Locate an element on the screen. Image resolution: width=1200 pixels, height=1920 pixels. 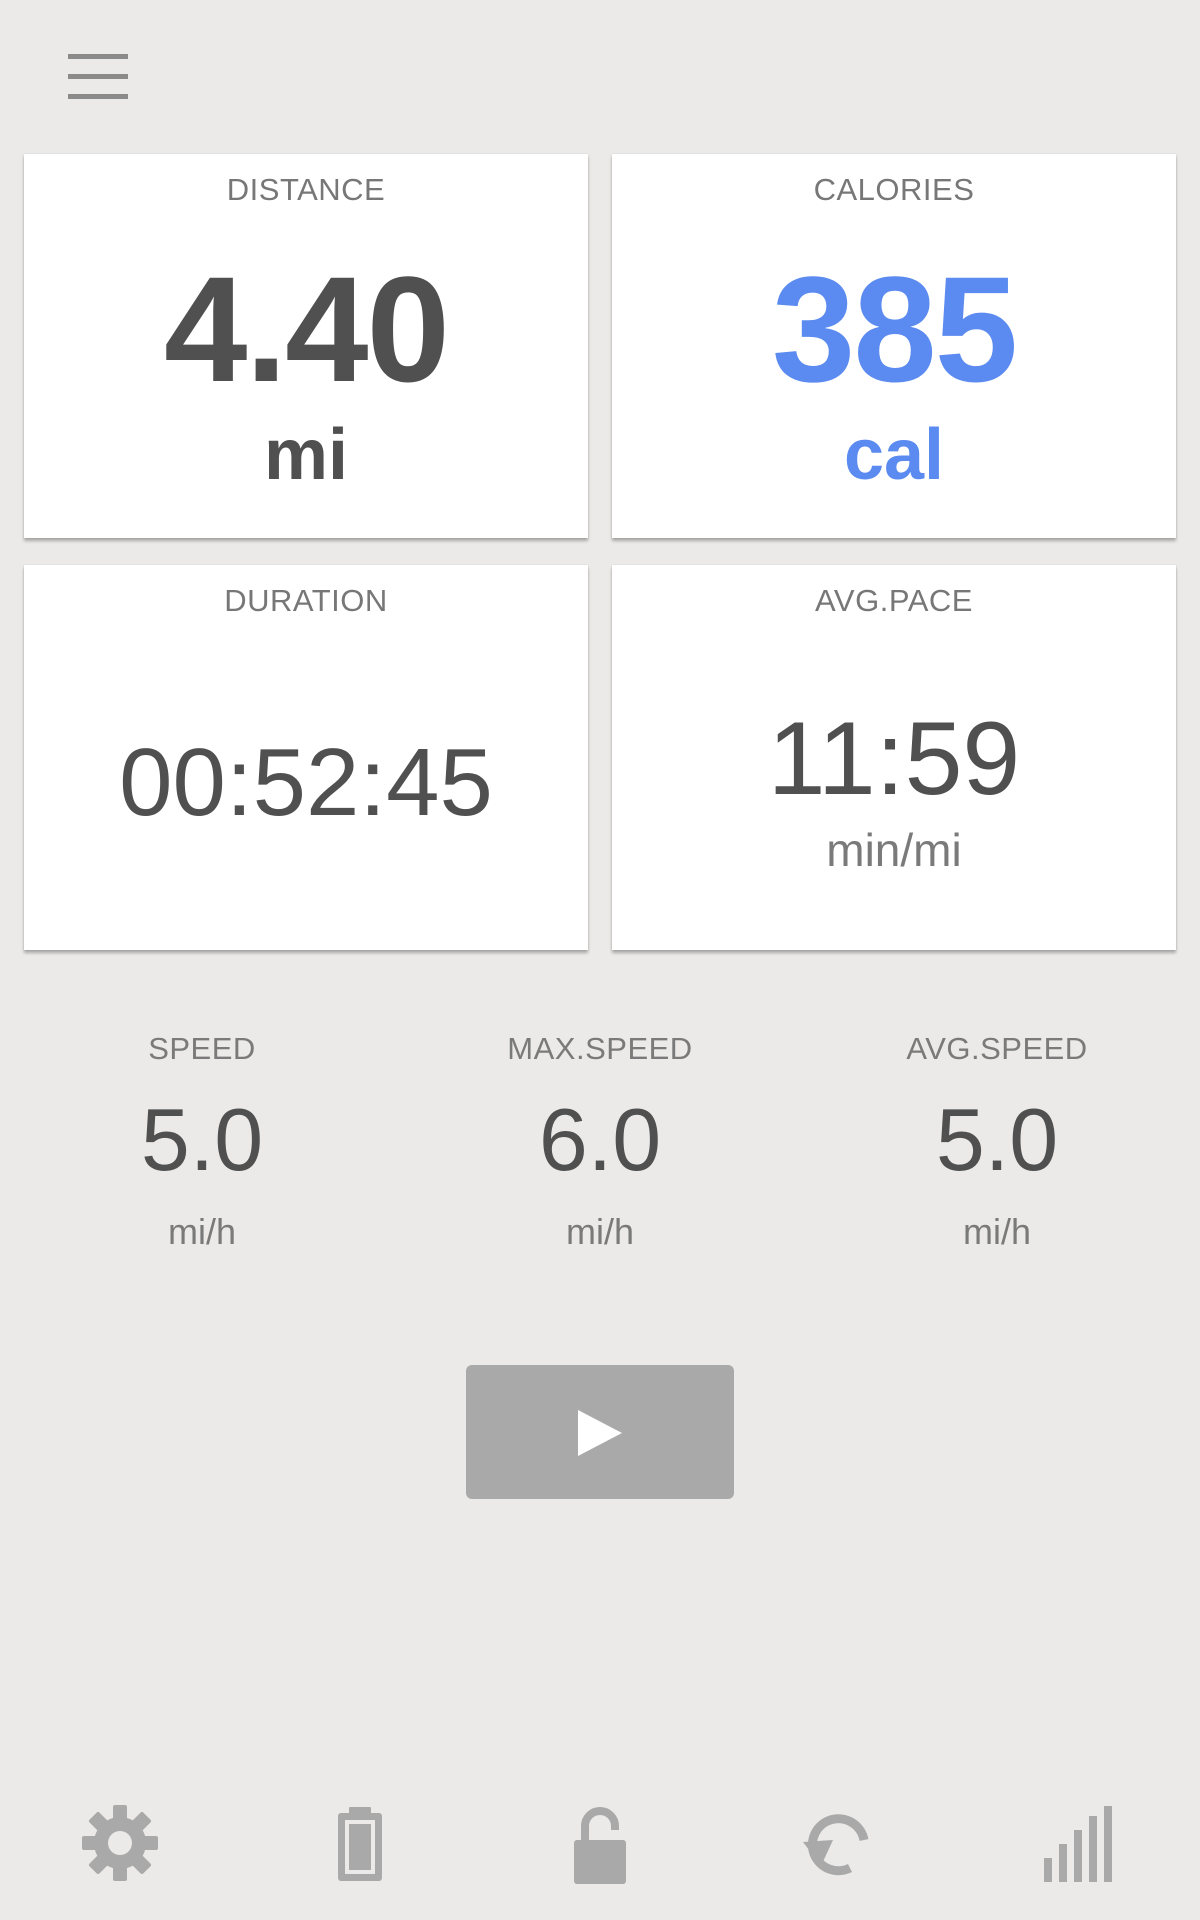
battery-button is located at coordinates (360, 1845).